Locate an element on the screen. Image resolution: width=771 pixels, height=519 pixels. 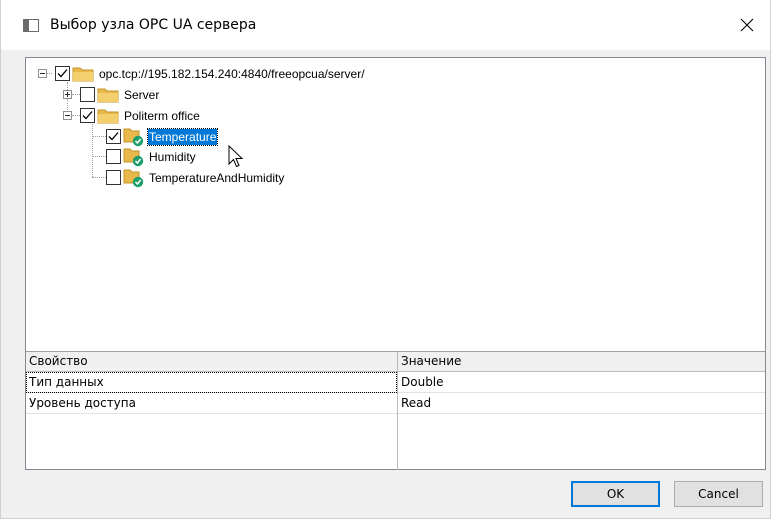
ok-button: OK is located at coordinates (615, 494).